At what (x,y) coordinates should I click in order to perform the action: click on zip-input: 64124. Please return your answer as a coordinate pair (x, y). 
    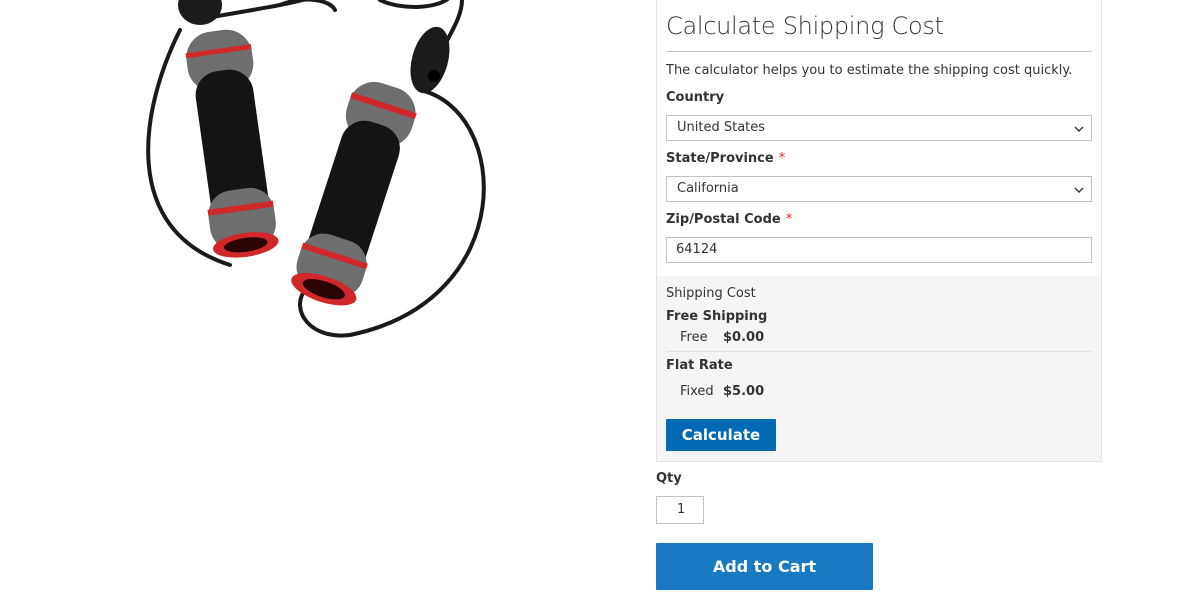
    Looking at the image, I should click on (879, 250).